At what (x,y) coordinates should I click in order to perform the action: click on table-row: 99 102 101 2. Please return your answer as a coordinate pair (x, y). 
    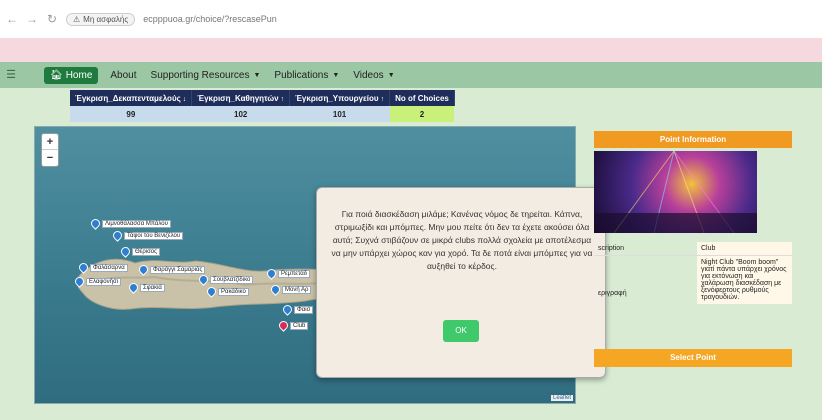
    Looking at the image, I should click on (262, 114).